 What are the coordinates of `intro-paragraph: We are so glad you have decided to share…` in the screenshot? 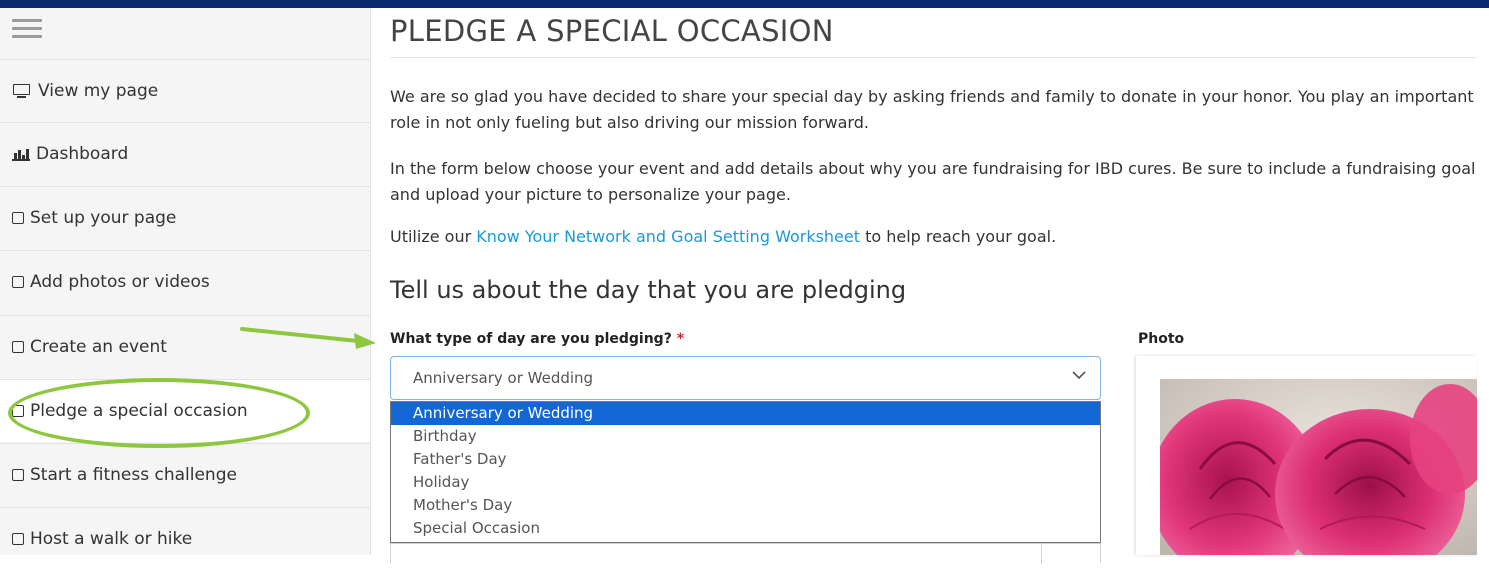 It's located at (932, 109).